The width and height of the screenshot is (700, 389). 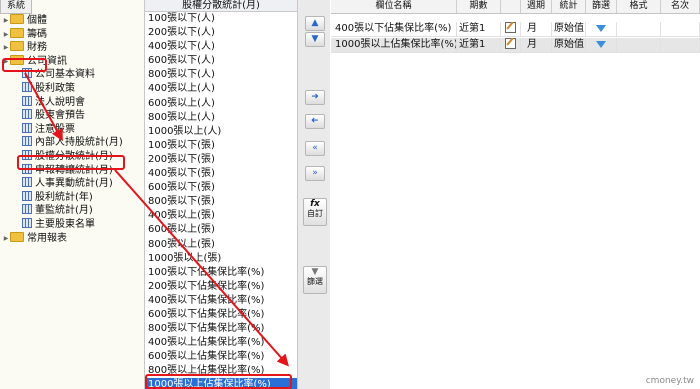 I want to click on field-list-item: 600張以下佔集保比率(%), so click(x=221, y=315).